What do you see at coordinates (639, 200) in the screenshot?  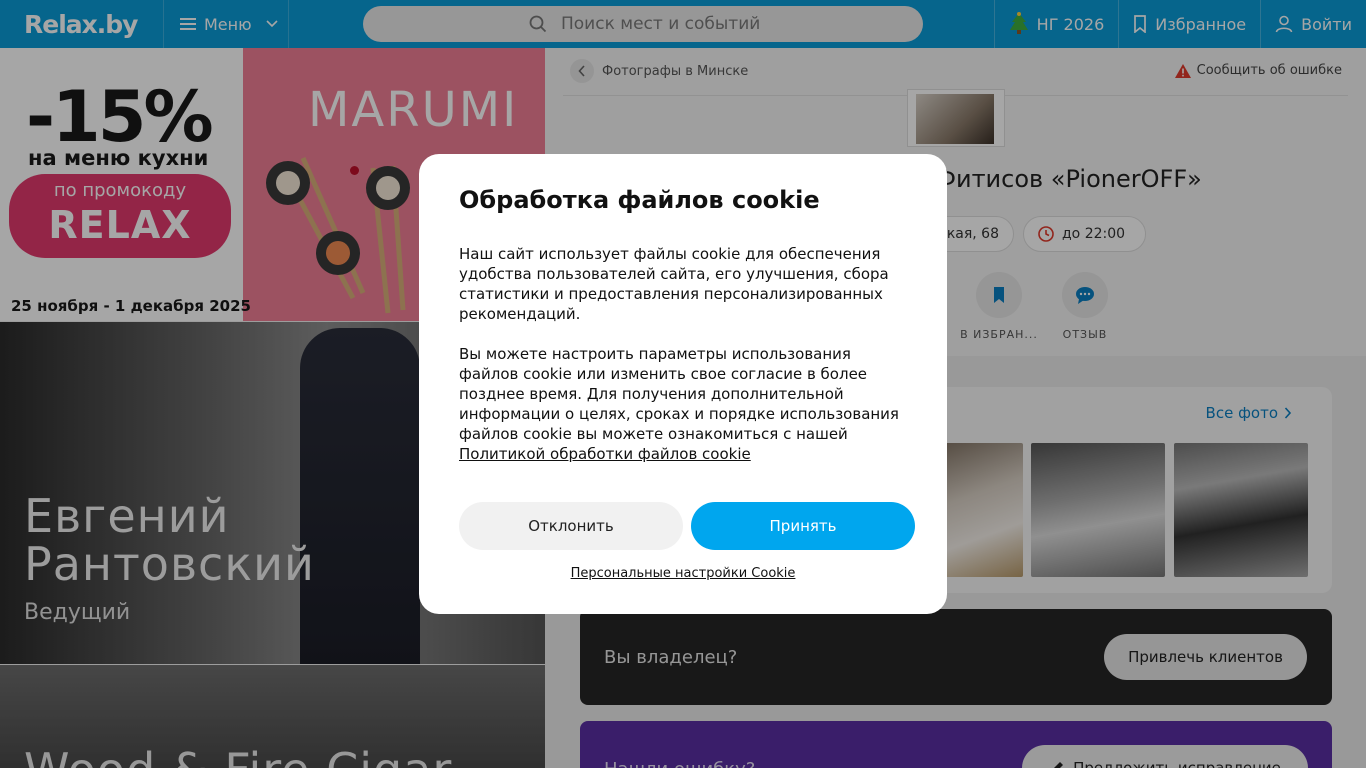 I see `cookie-title: Обработка файлов cookie` at bounding box center [639, 200].